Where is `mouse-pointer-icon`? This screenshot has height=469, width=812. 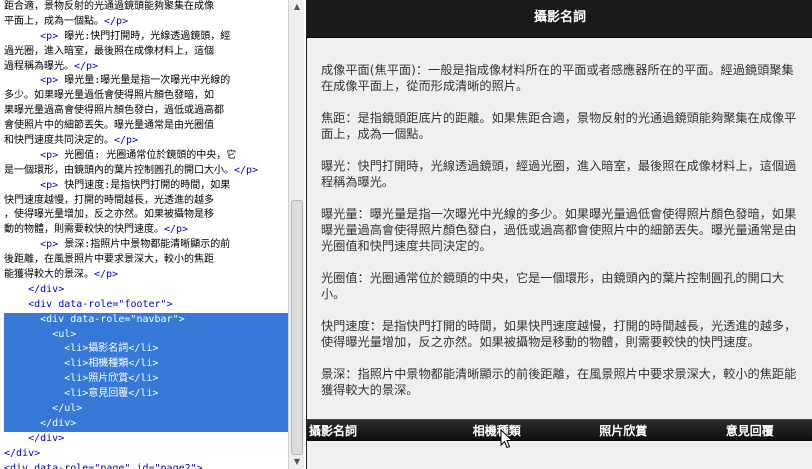 mouse-pointer-icon is located at coordinates (507, 439).